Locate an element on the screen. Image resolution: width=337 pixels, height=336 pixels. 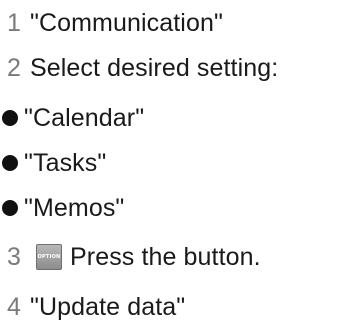
step-1: 1 "Communication" is located at coordinates (111, 23).